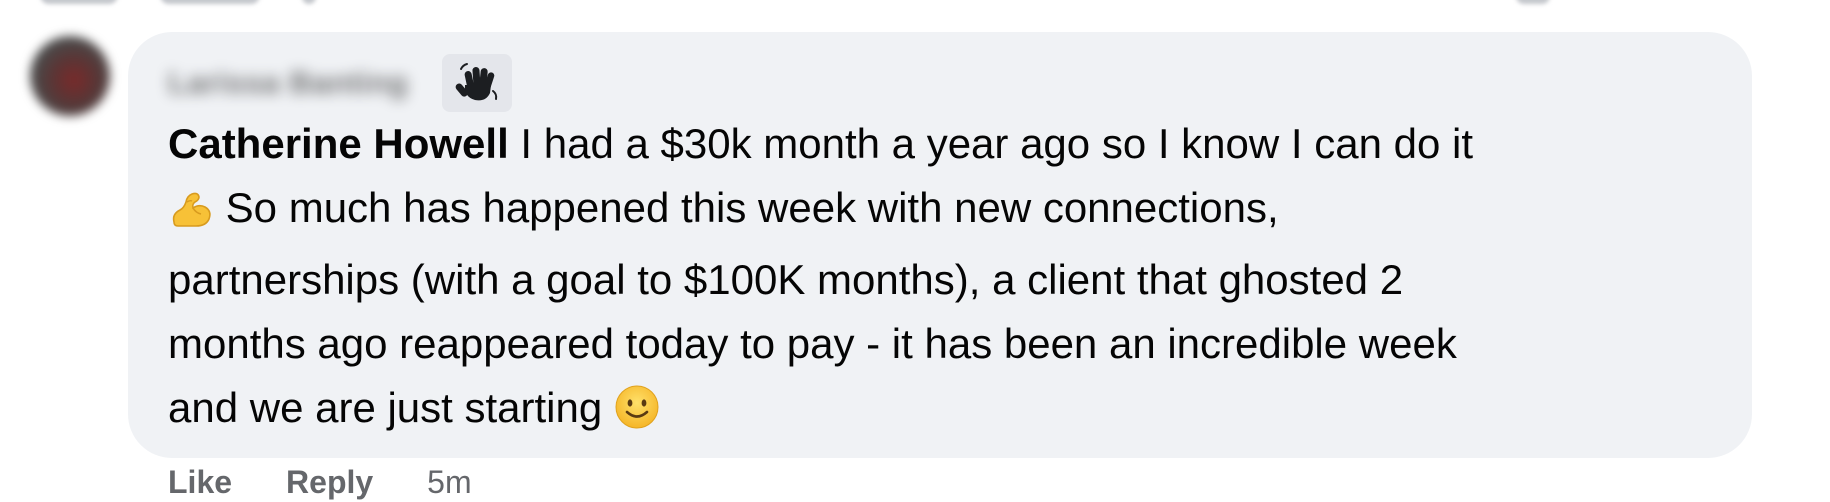 Image resolution: width=1830 pixels, height=502 pixels. I want to click on waving-hand-icon, so click(477, 83).